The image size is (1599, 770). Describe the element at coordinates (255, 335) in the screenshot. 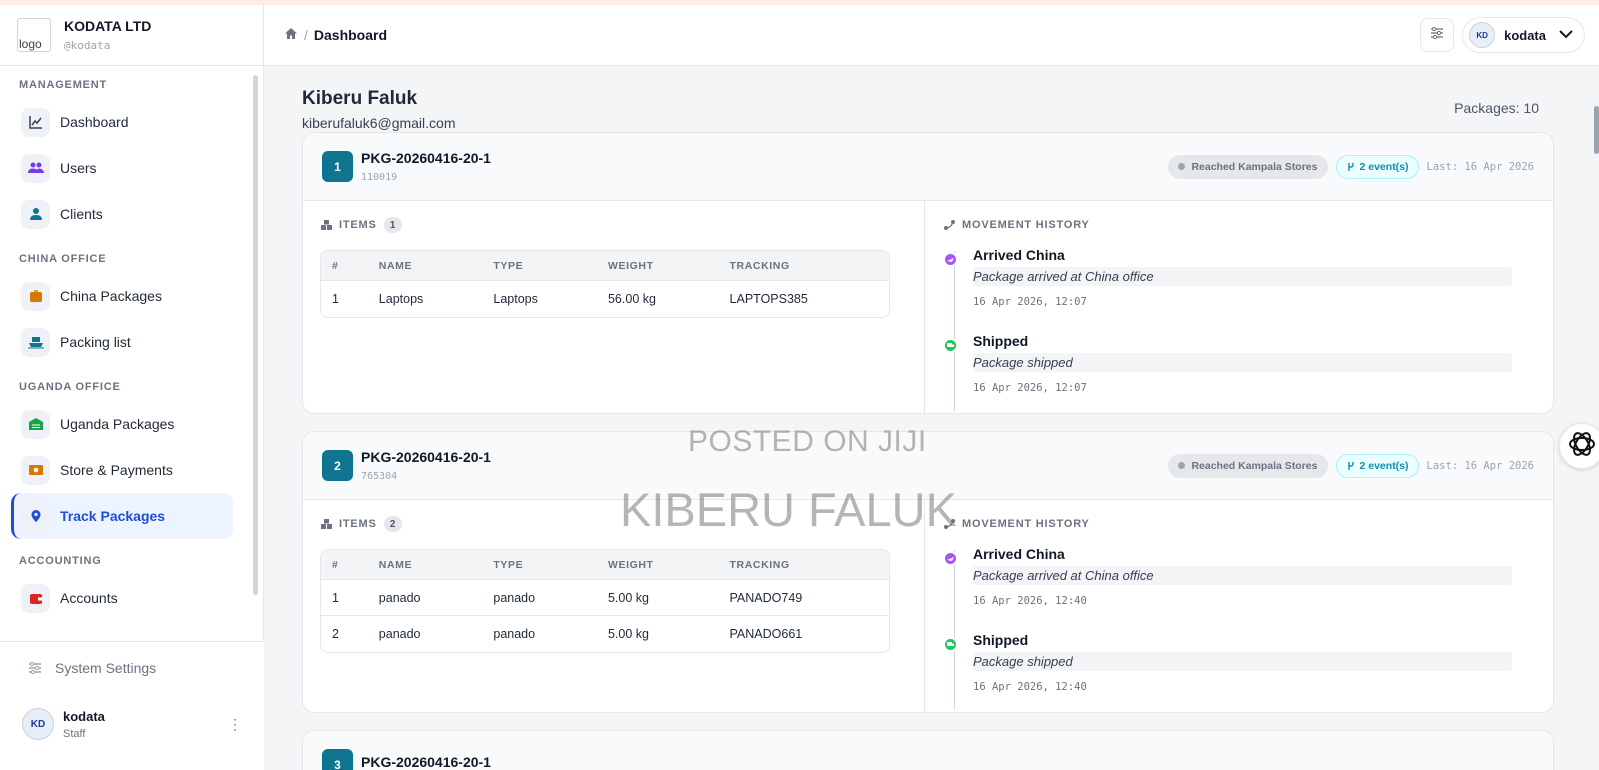

I see `sidebar-scrollbar` at that location.